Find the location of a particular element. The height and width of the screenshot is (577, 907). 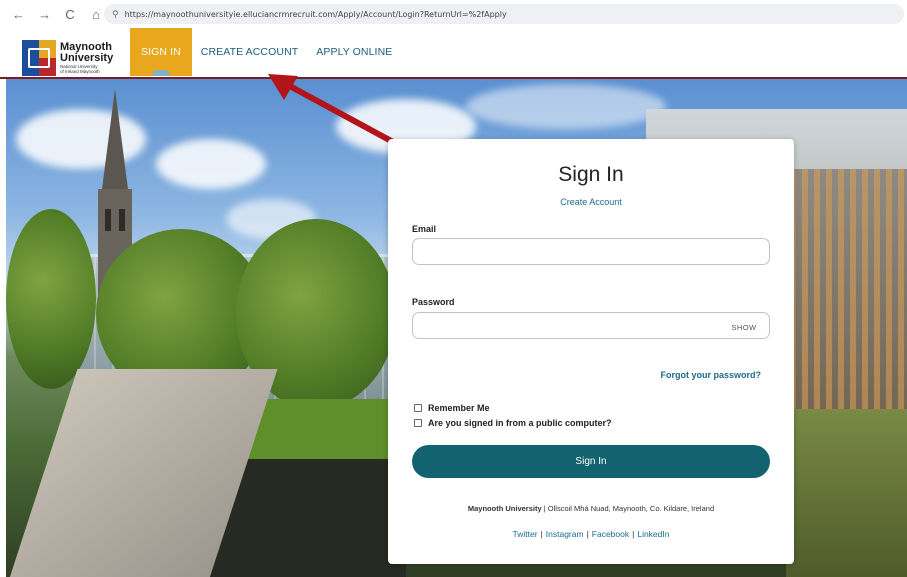

social-links: Twitter | Instagram | Facebook | LinkedIn is located at coordinates (591, 534).